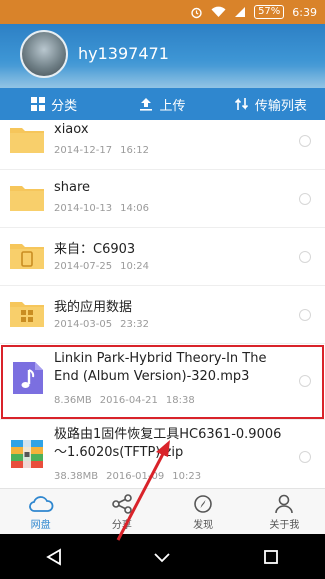  Describe the element at coordinates (203, 525) in the screenshot. I see `tab-discover-label: 发现` at that location.